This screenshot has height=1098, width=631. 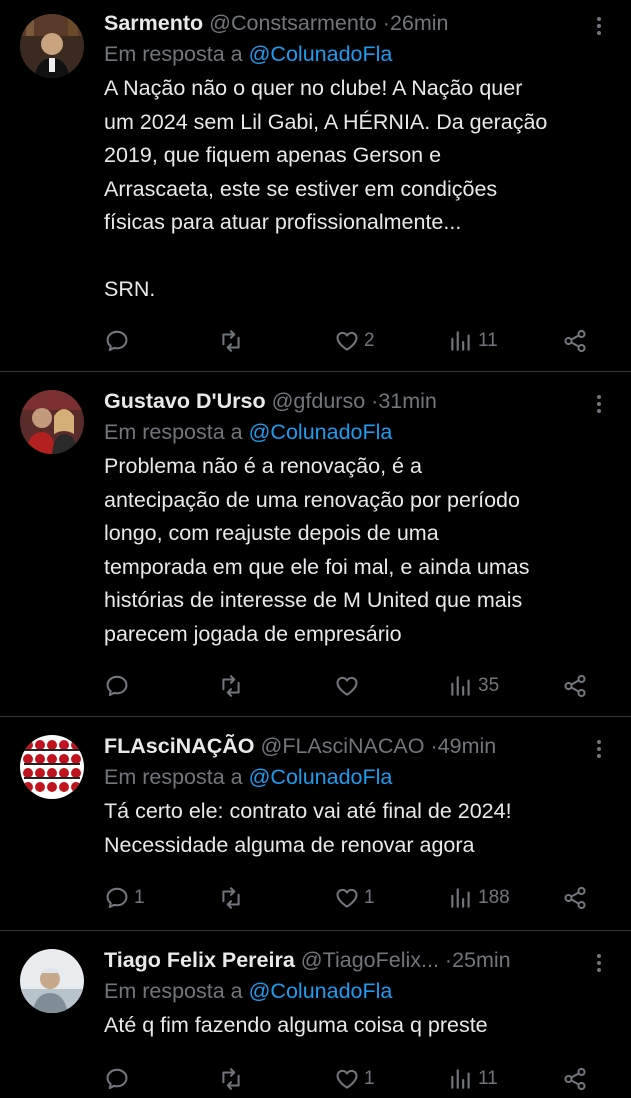 What do you see at coordinates (407, 401) in the screenshot?
I see `timestamp: 31min` at bounding box center [407, 401].